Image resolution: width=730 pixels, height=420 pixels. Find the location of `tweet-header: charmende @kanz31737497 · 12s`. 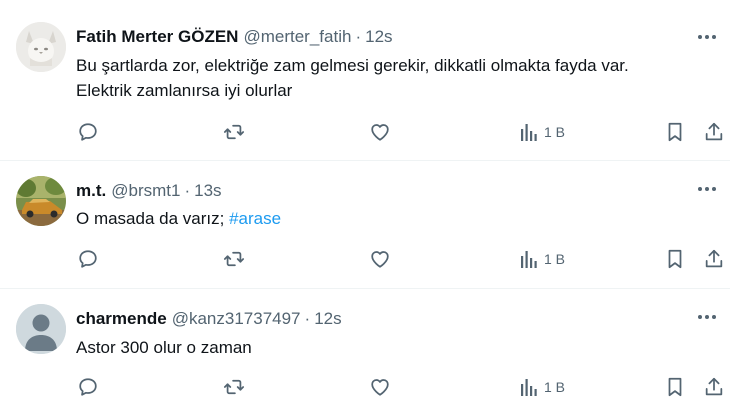

tweet-header: charmende @kanz31737497 · 12s is located at coordinates (209, 319).